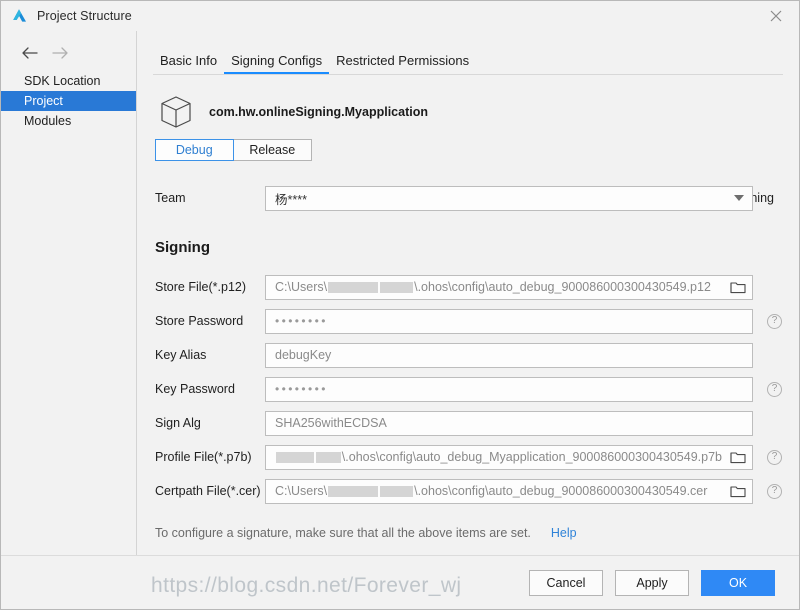 The height and width of the screenshot is (610, 800). I want to click on certpath-file-prefix: C:\Users\, so click(301, 491).